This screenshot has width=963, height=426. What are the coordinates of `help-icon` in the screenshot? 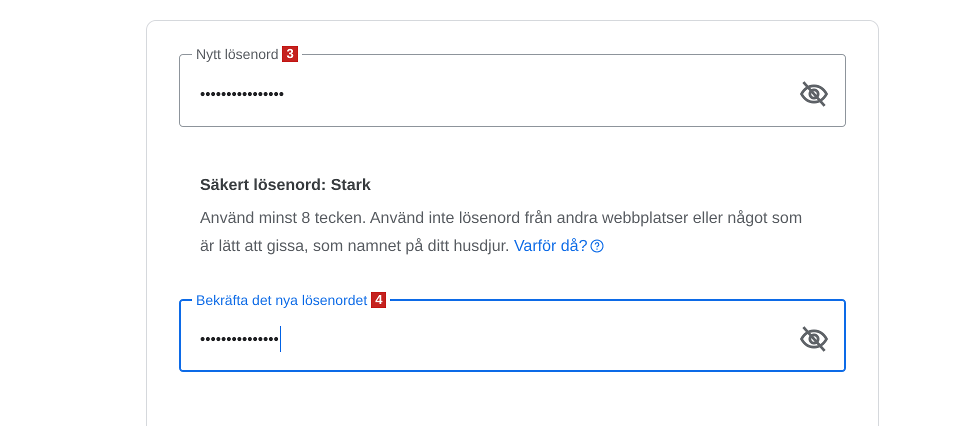 It's located at (597, 246).